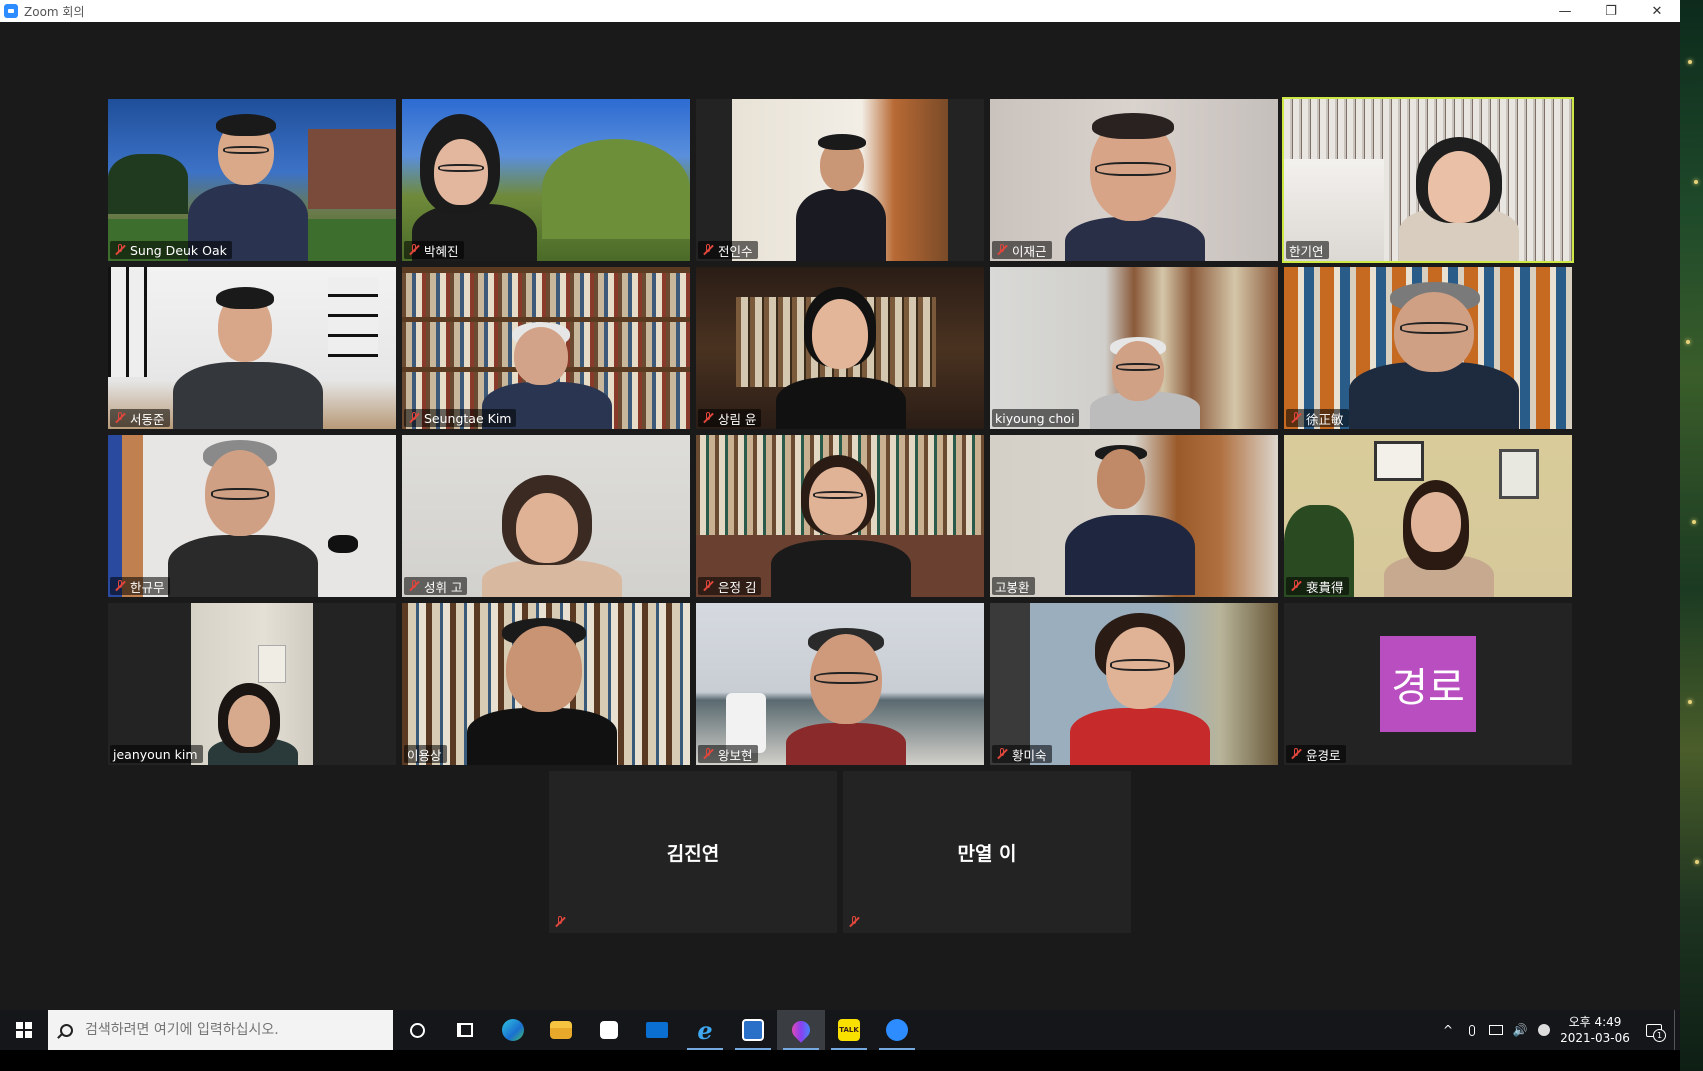 Image resolution: width=1703 pixels, height=1071 pixels. What do you see at coordinates (252, 180) in the screenshot?
I see `participant-tile: Sung Deuk Oak` at bounding box center [252, 180].